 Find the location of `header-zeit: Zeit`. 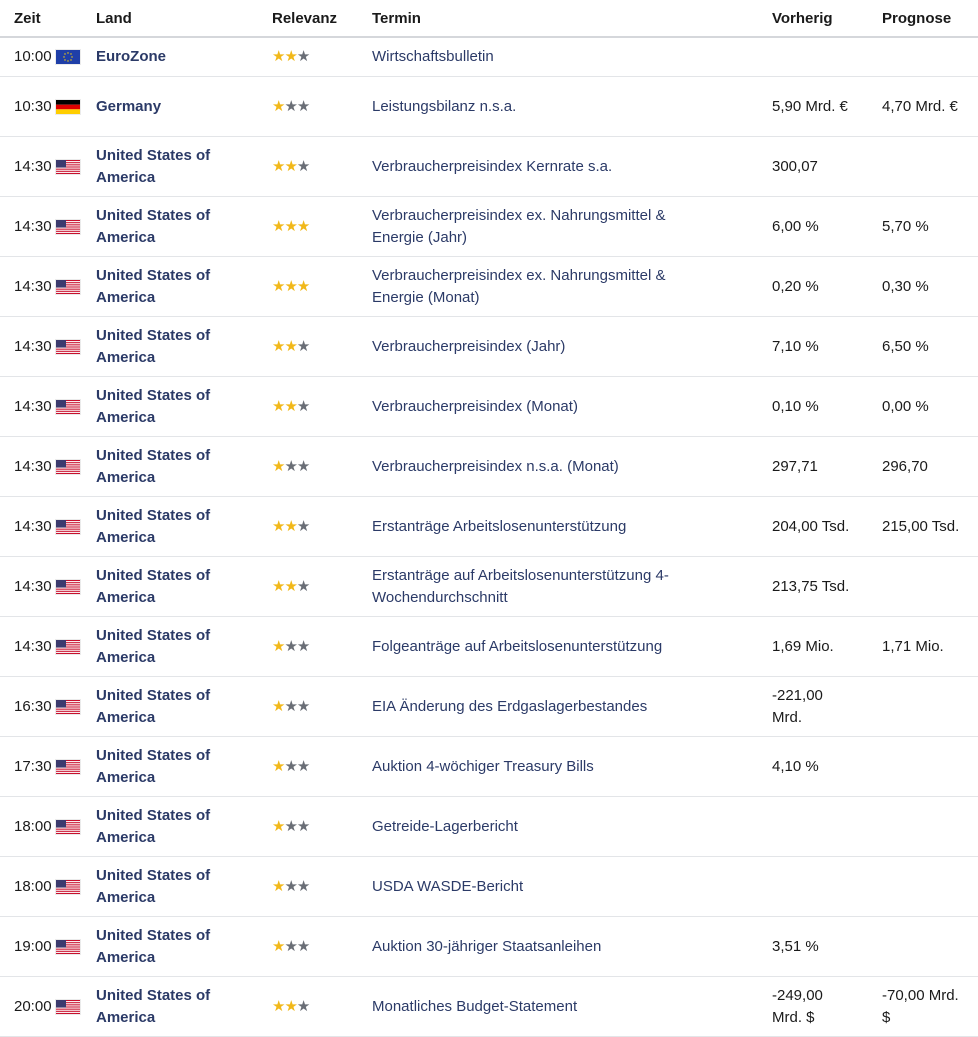

header-zeit: Zeit is located at coordinates (28, 19).